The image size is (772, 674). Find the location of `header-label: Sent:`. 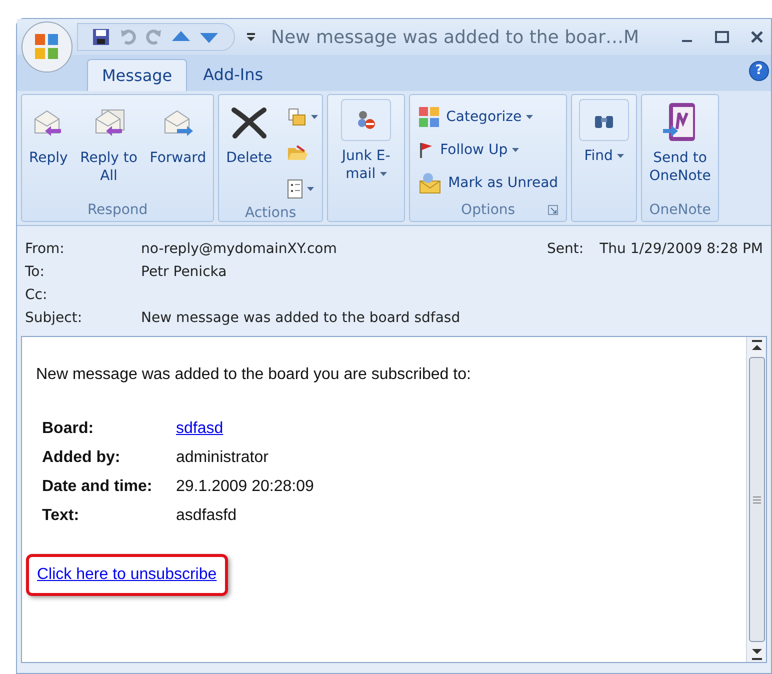

header-label: Sent: is located at coordinates (565, 249).